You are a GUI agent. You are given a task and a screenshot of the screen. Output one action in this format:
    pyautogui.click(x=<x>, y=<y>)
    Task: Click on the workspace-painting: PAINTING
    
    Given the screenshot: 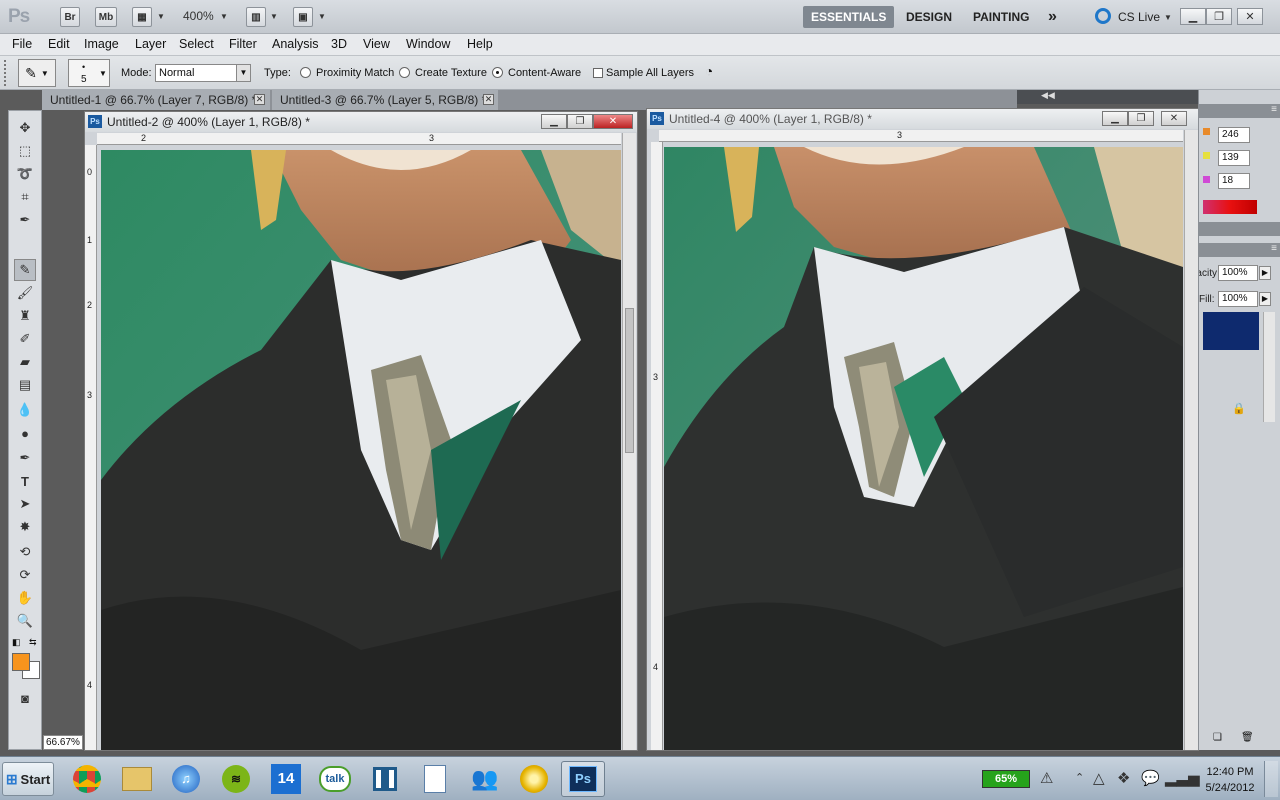 What is the action you would take?
    pyautogui.click(x=1001, y=17)
    